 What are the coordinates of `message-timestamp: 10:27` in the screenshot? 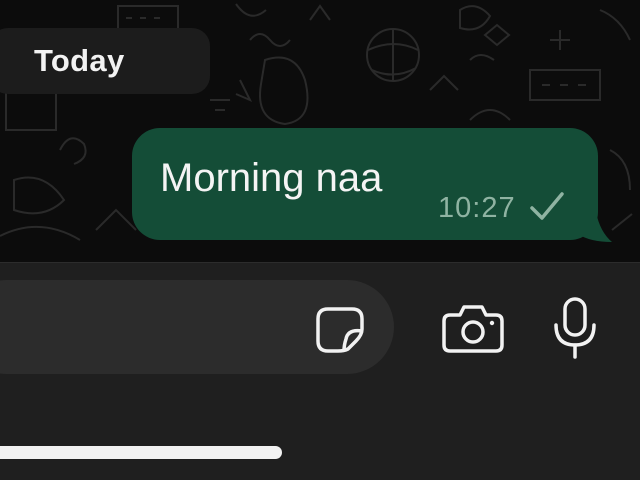 It's located at (477, 208).